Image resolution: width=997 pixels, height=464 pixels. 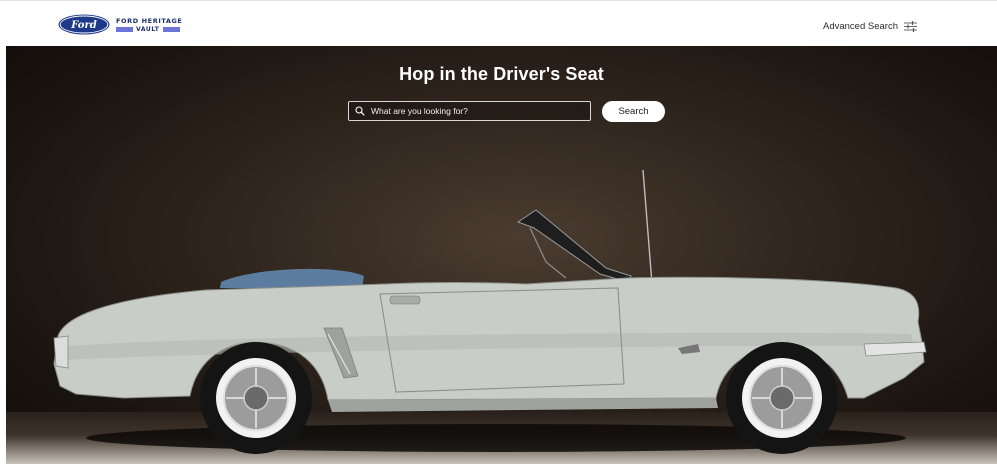 I want to click on logo-bar-right, so click(x=171, y=29).